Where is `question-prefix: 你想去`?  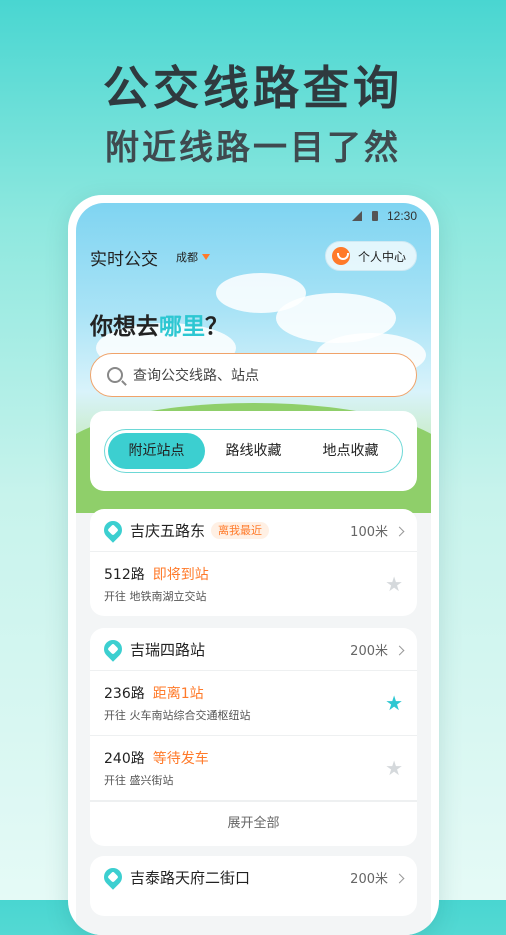 question-prefix: 你想去 is located at coordinates (124, 327).